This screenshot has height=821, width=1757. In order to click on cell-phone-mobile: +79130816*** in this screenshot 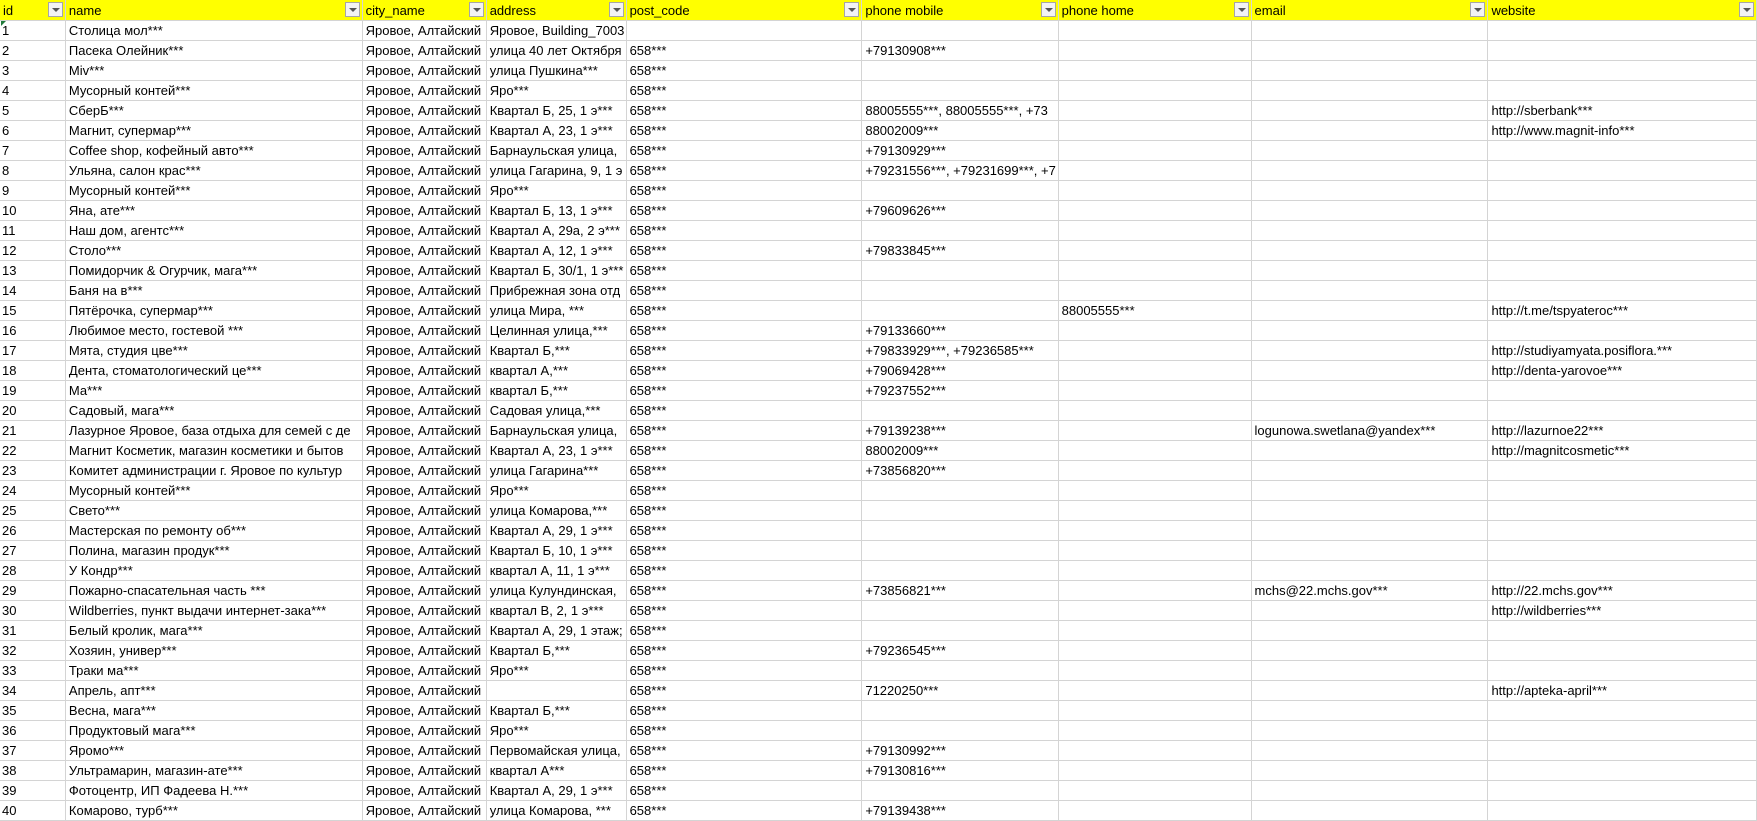, I will do `click(960, 770)`.